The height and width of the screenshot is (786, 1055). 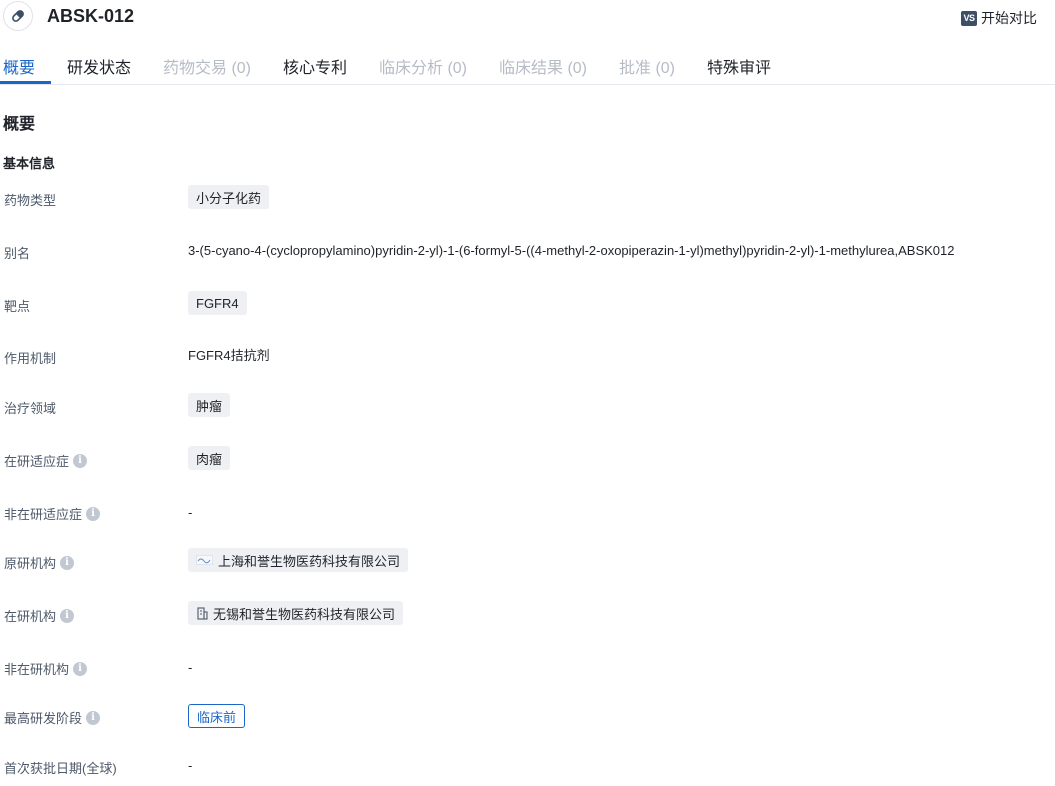 I want to click on subsection-title-basic-info: 基本信息, so click(x=29, y=163).